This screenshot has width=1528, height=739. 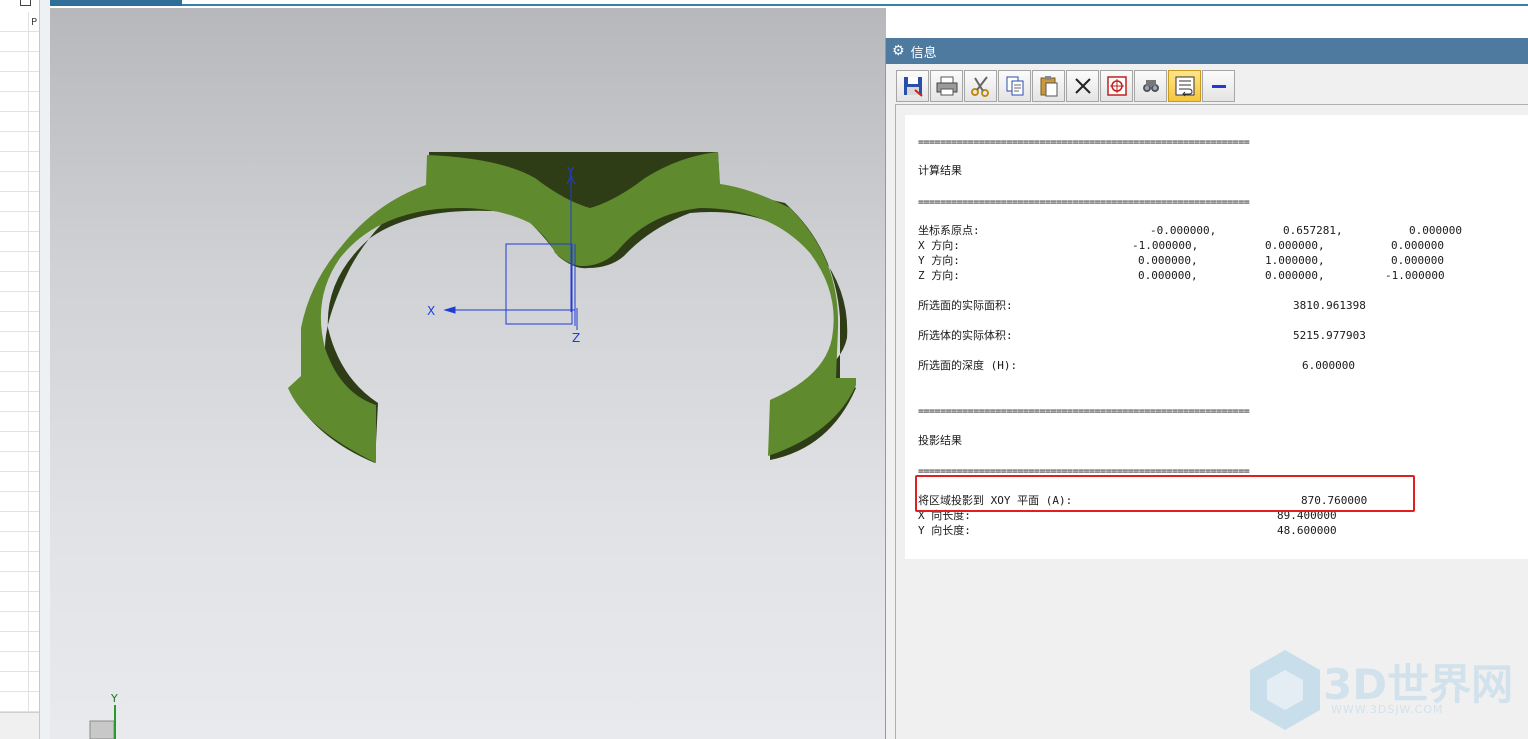 What do you see at coordinates (25, 3) in the screenshot?
I see `window-icon` at bounding box center [25, 3].